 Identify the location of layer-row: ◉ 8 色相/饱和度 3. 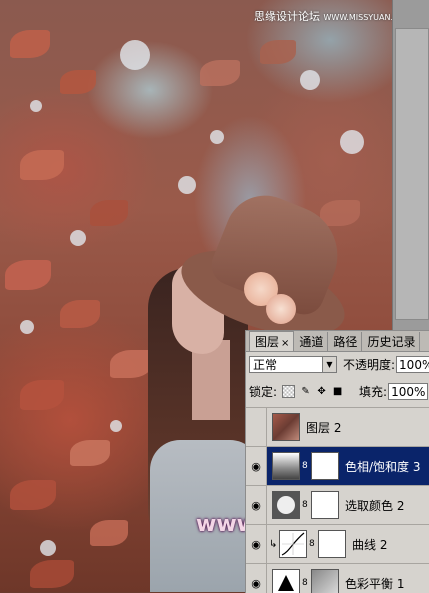
(337, 465).